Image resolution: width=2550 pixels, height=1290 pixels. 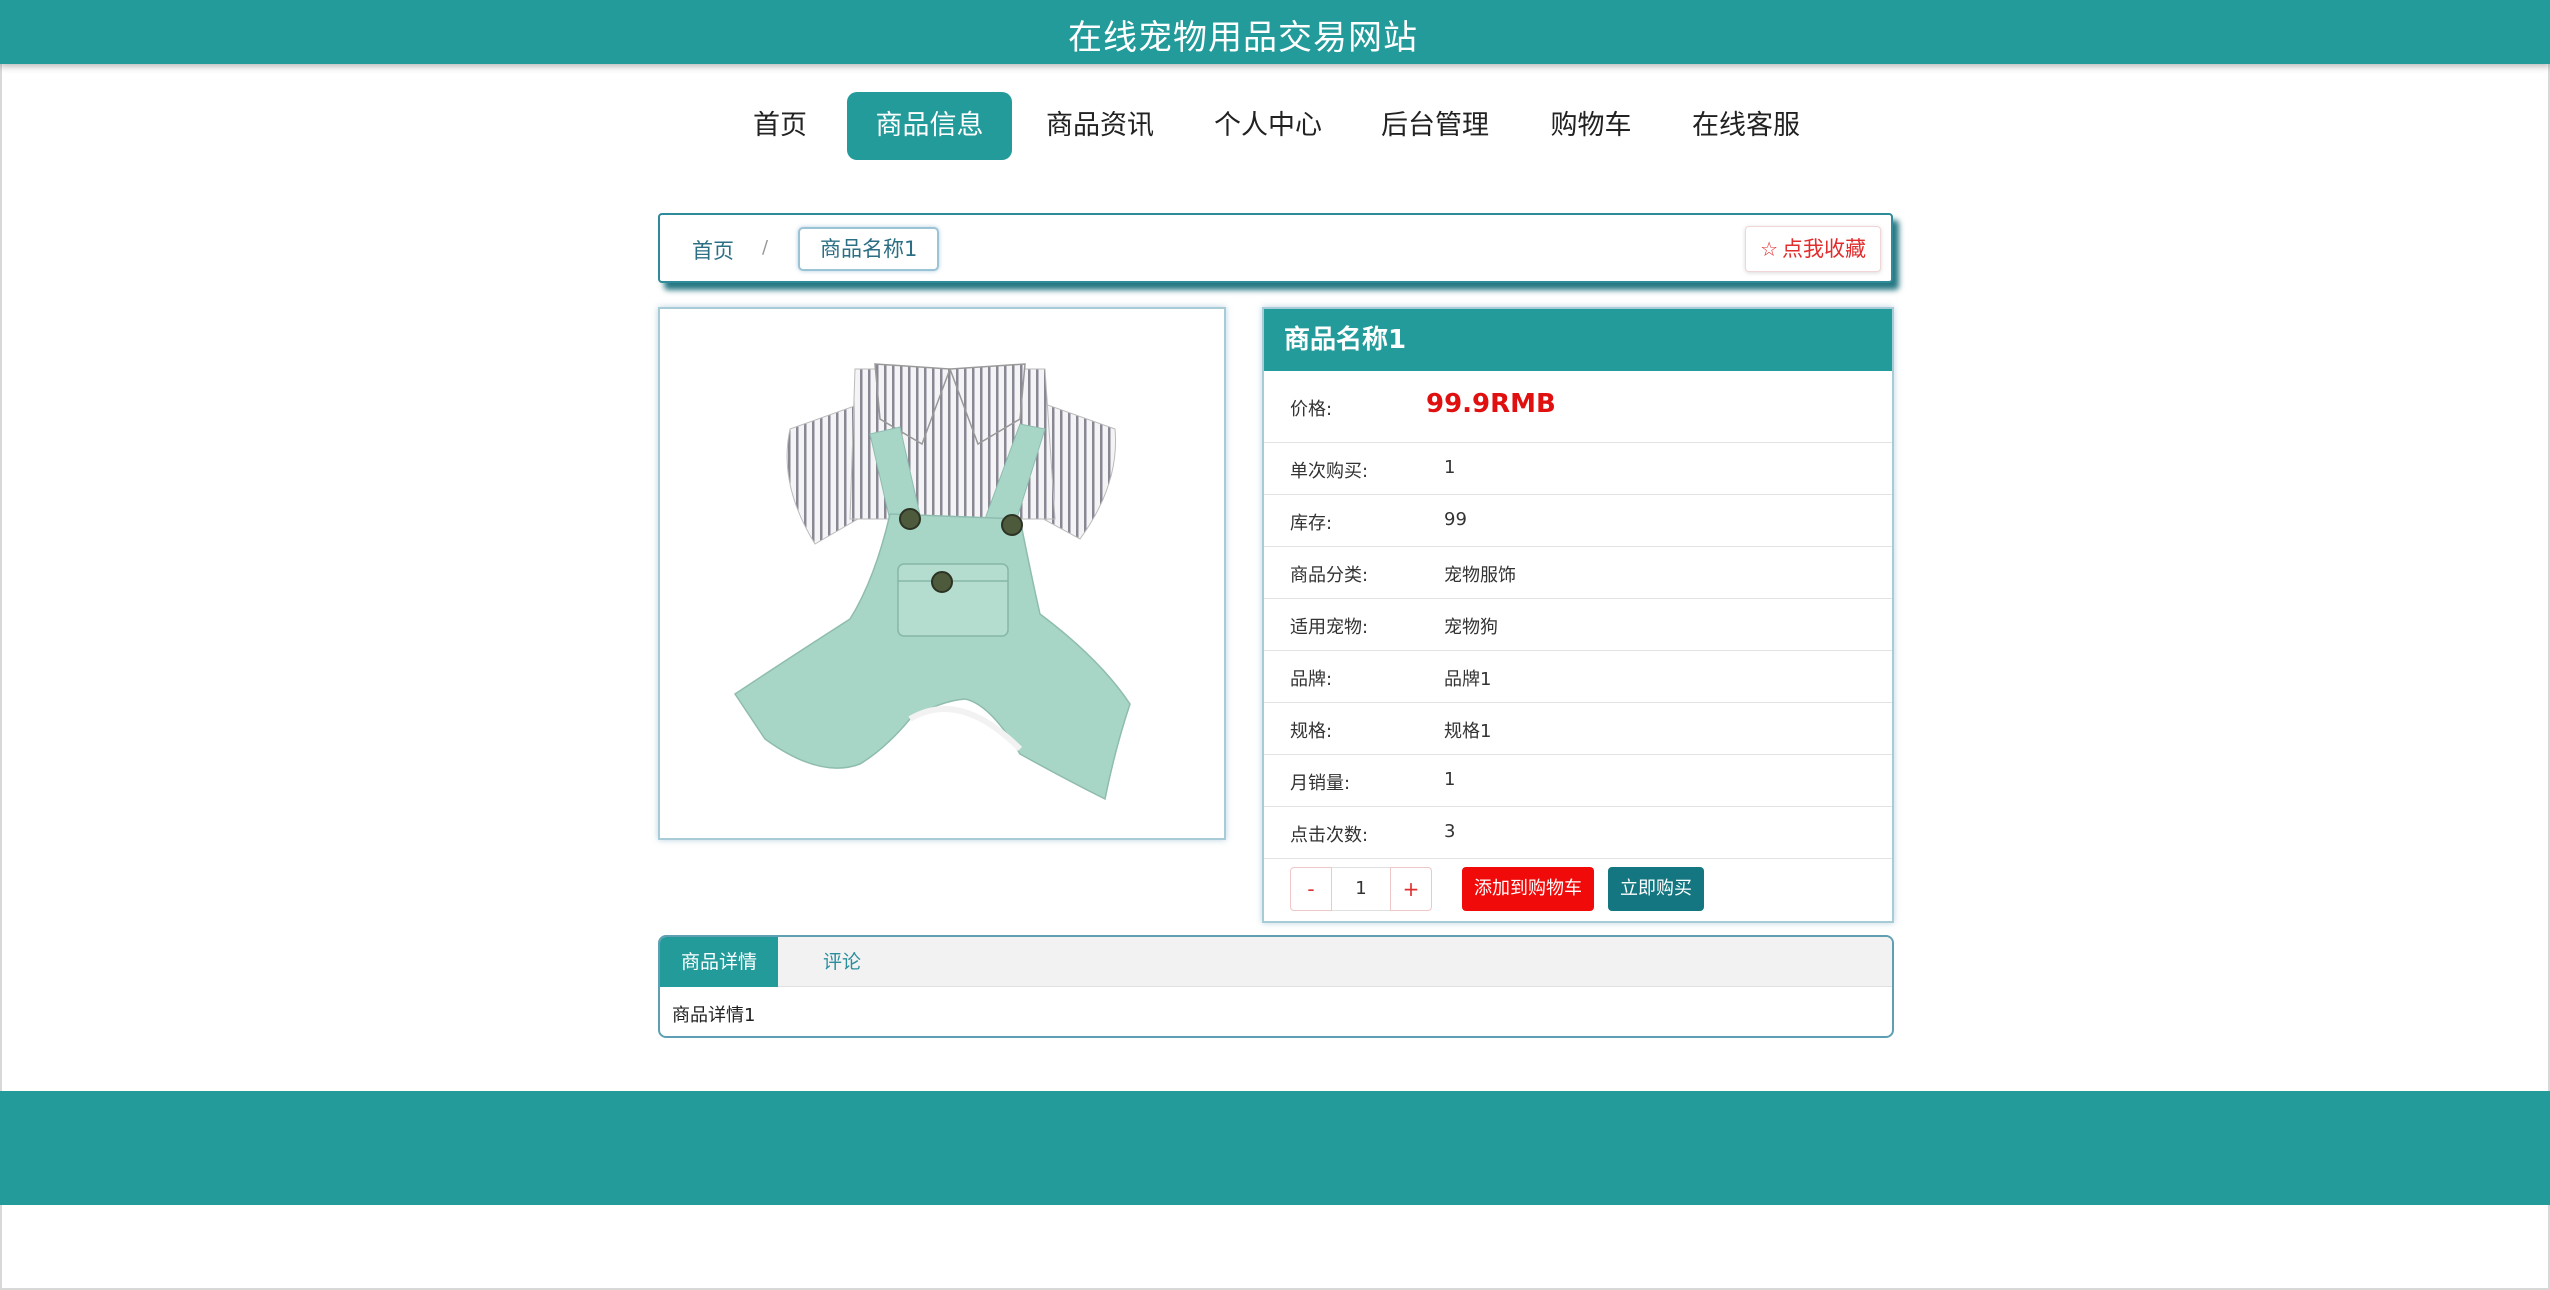 I want to click on site-header: 在线宠物用品交易网站, so click(x=1275, y=32).